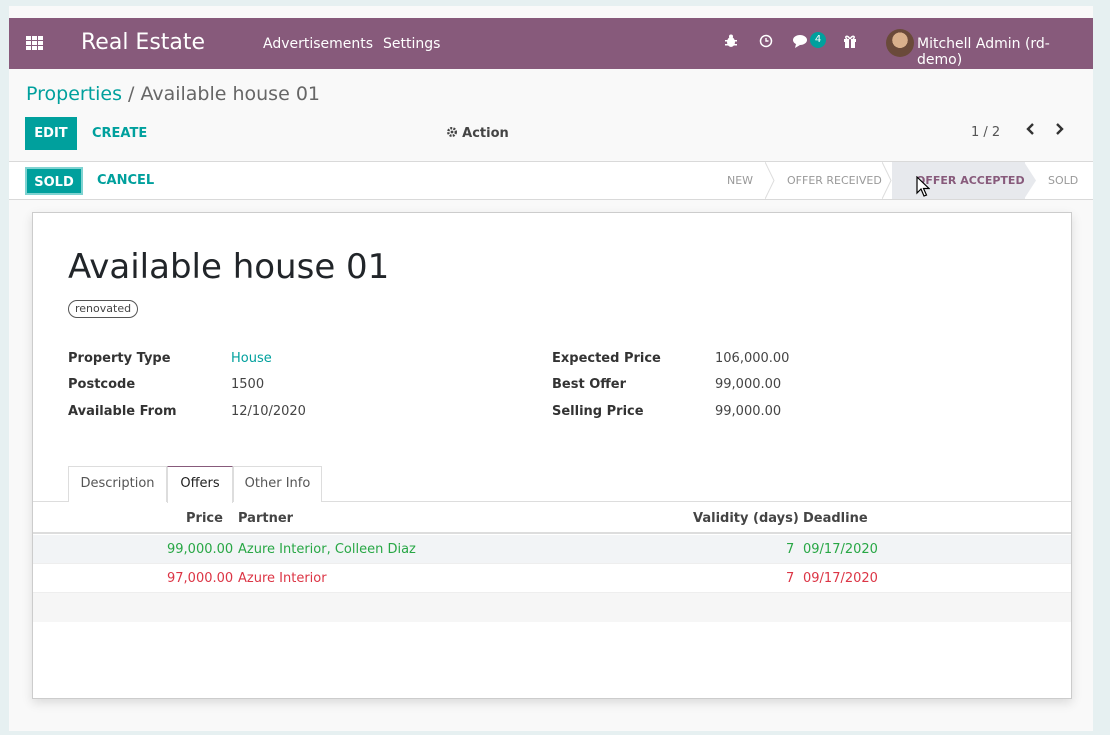 This screenshot has height=735, width=1110. Describe the element at coordinates (552, 518) in the screenshot. I see `offers-table-header: Price Partner Validity (days) Deadline` at that location.